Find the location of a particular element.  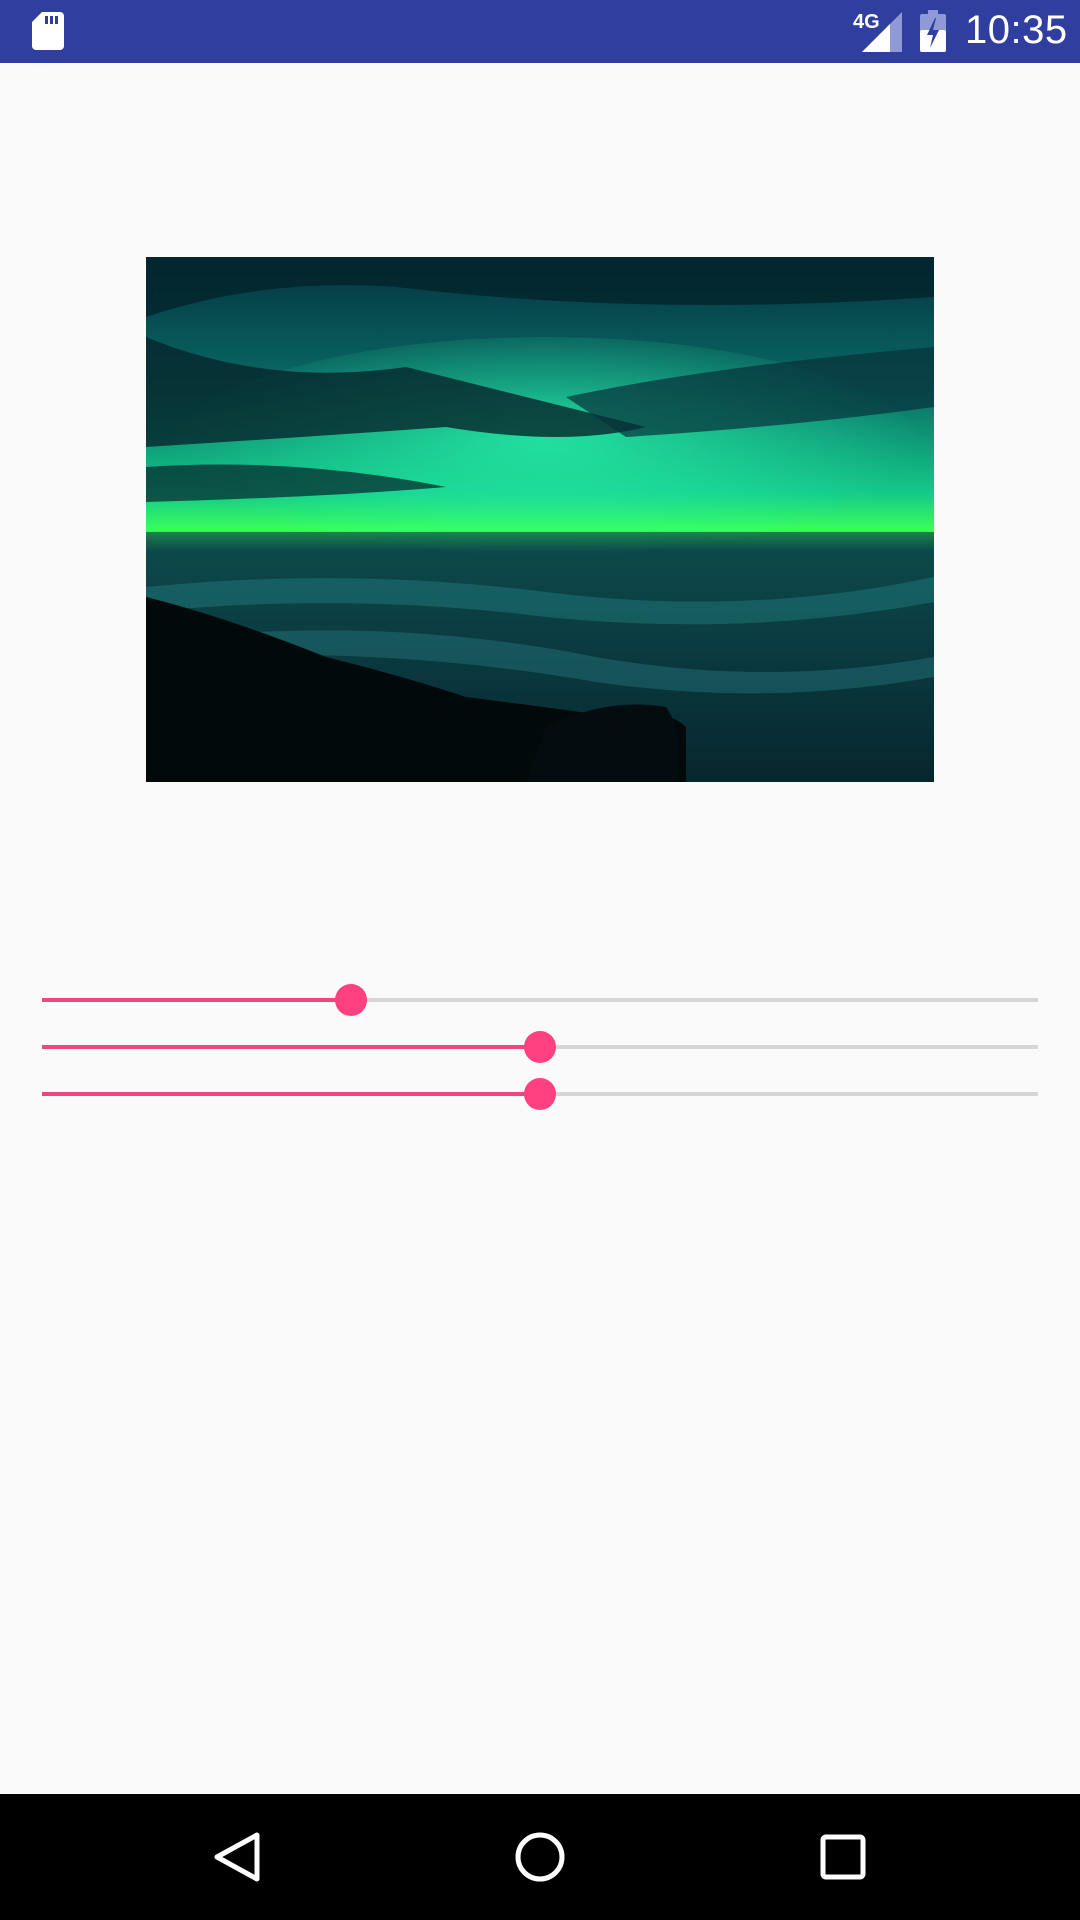

back-icon is located at coordinates (237, 1857).